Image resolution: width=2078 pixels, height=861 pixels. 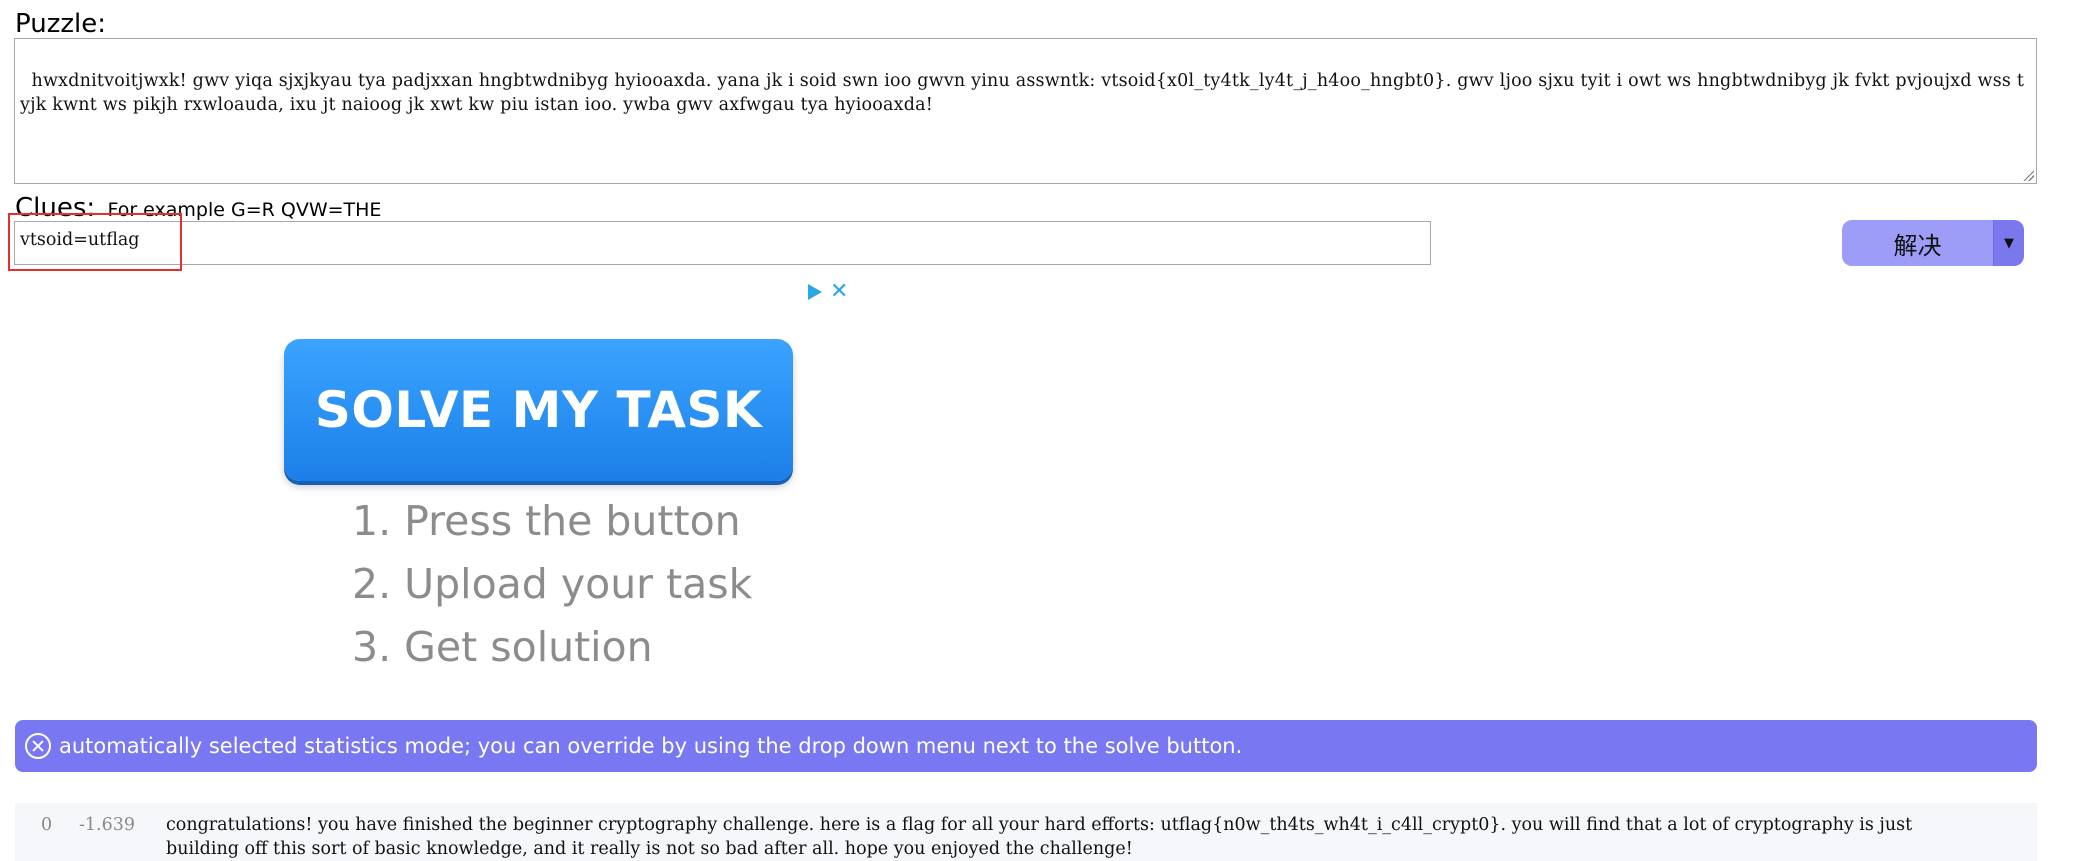 I want to click on ad-step: 2. Upload your task, so click(x=552, y=584).